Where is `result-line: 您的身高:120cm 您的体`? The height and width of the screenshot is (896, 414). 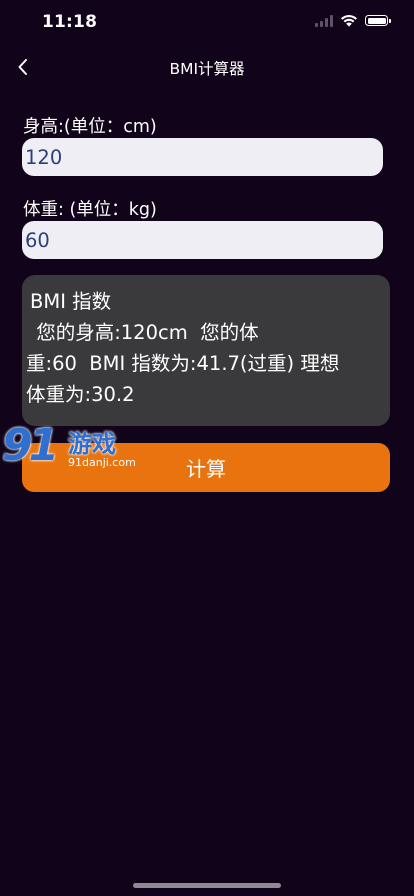
result-line: 您的身高:120cm 您的体 is located at coordinates (144, 332).